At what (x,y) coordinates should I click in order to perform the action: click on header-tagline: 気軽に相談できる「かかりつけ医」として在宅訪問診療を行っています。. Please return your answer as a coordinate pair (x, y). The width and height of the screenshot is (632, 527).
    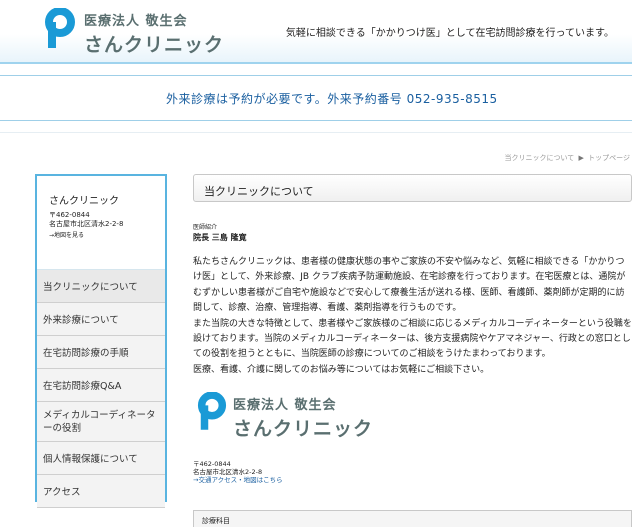
    Looking at the image, I should click on (449, 33).